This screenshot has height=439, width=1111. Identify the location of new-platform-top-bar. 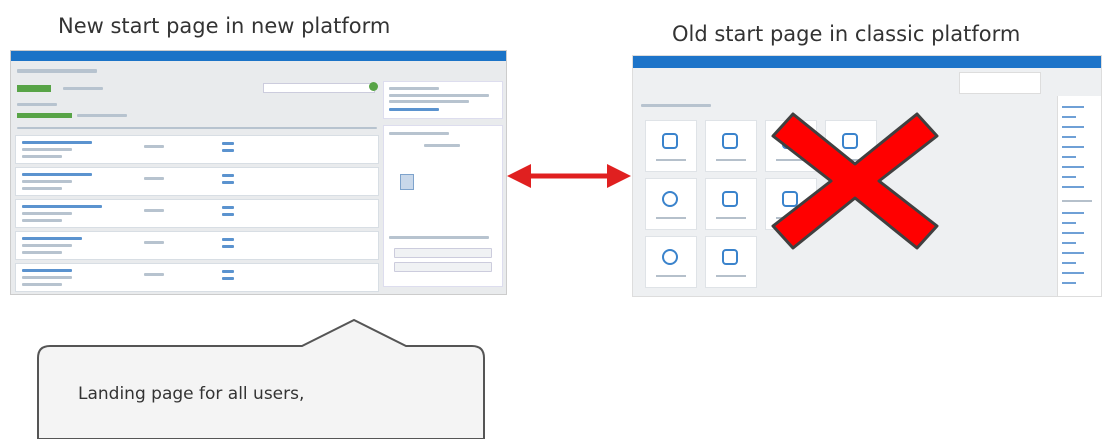
(258, 56).